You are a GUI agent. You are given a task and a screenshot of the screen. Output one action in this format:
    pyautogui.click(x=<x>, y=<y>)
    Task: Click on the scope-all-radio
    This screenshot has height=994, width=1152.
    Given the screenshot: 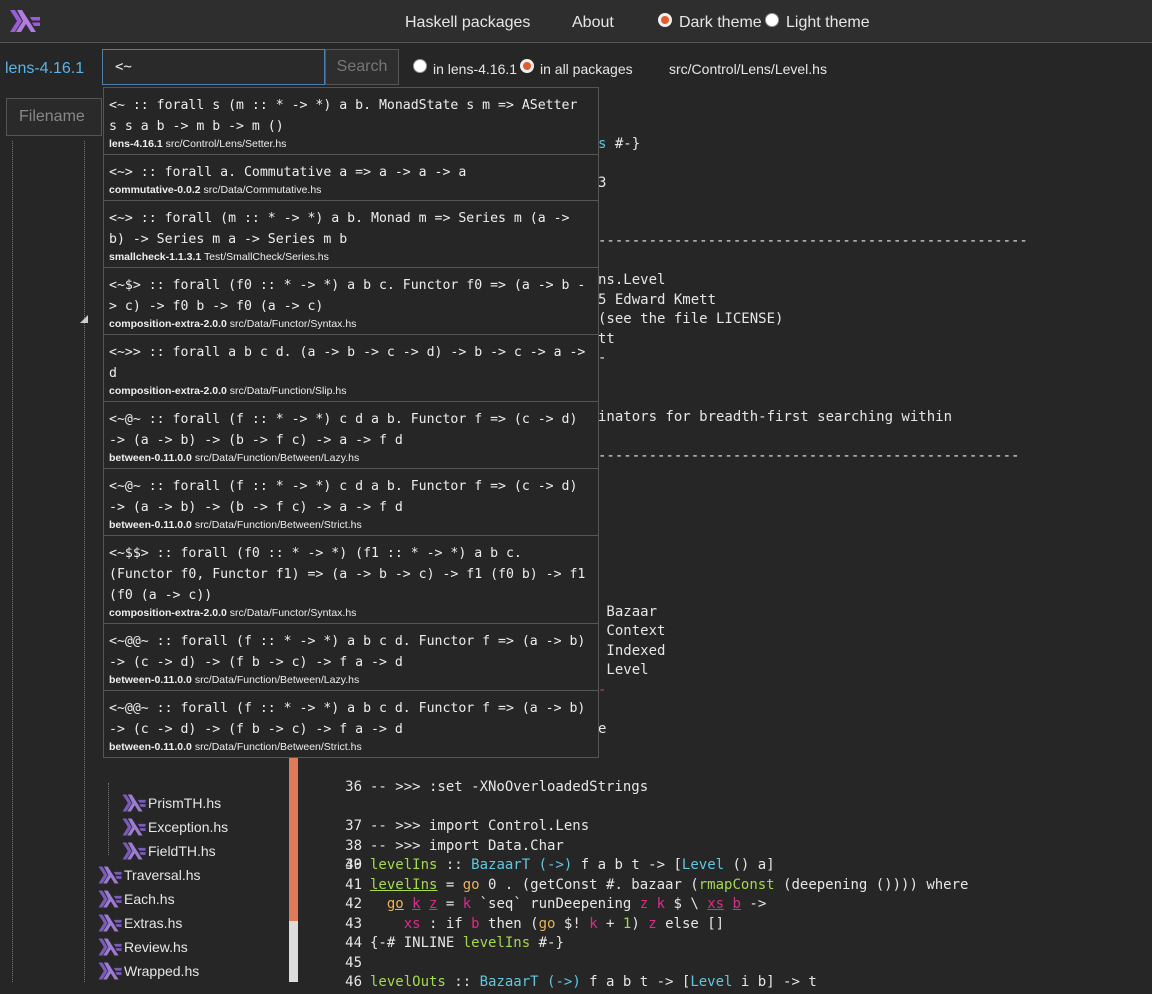 What is the action you would take?
    pyautogui.click(x=527, y=66)
    